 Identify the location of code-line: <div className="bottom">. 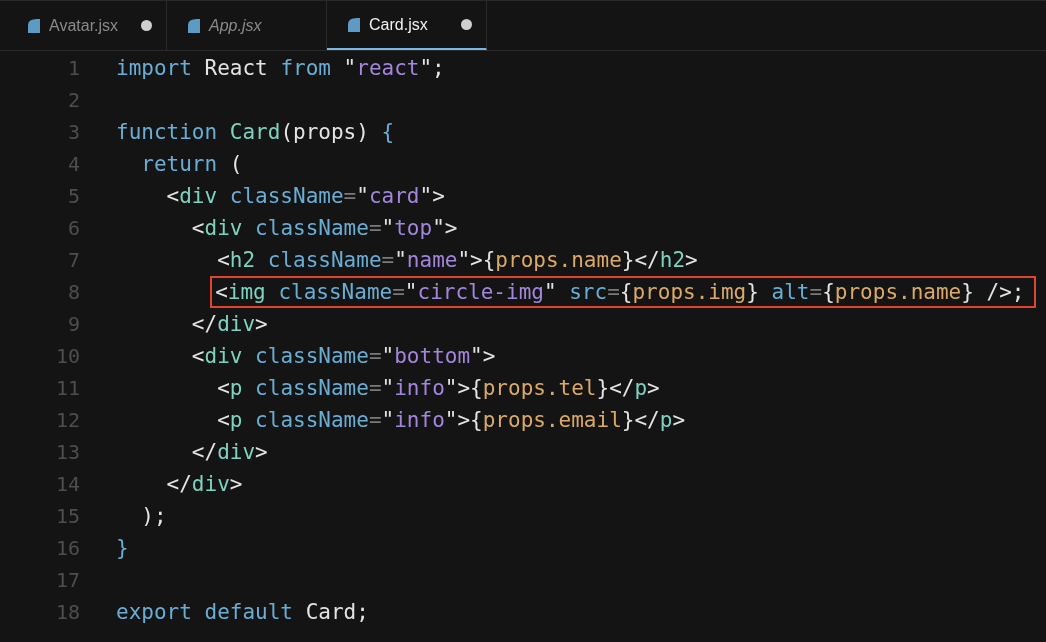
(343, 356).